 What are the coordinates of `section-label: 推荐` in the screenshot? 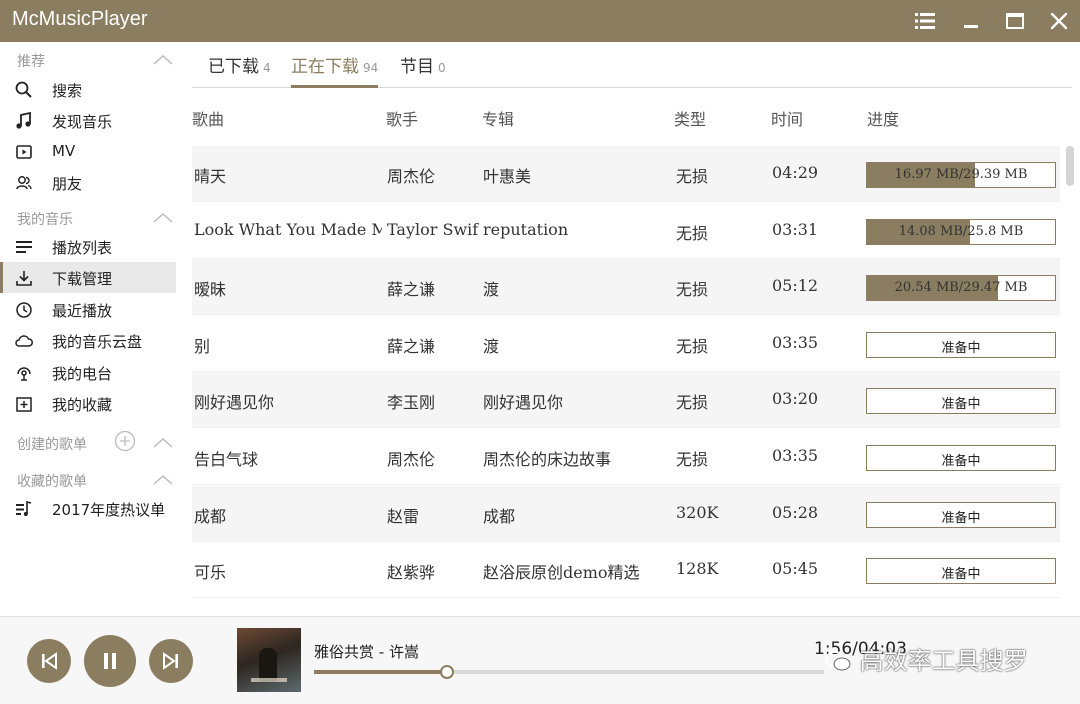 It's located at (31, 62).